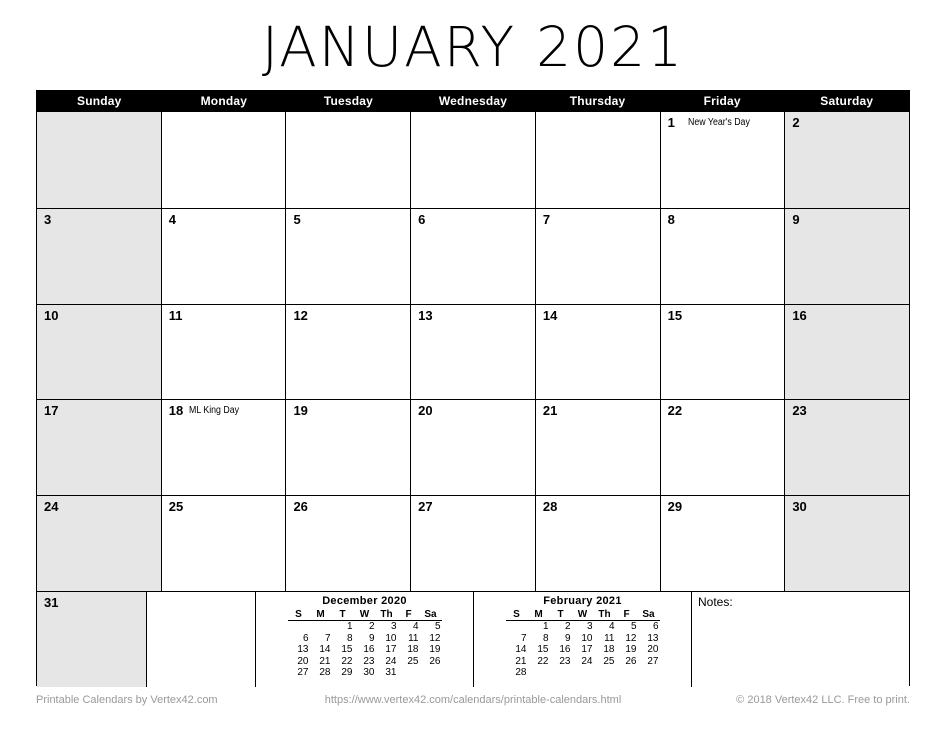 This screenshot has height=731, width=946. I want to click on mini-calendar-day: 14, so click(325, 650).